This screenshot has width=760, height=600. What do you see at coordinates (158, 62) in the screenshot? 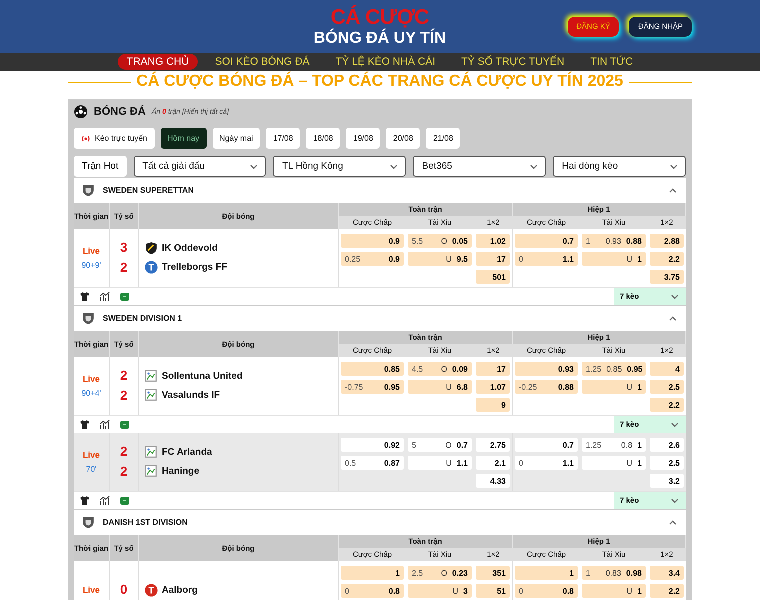
I see `nav-link: TRANG CHỦ` at bounding box center [158, 62].